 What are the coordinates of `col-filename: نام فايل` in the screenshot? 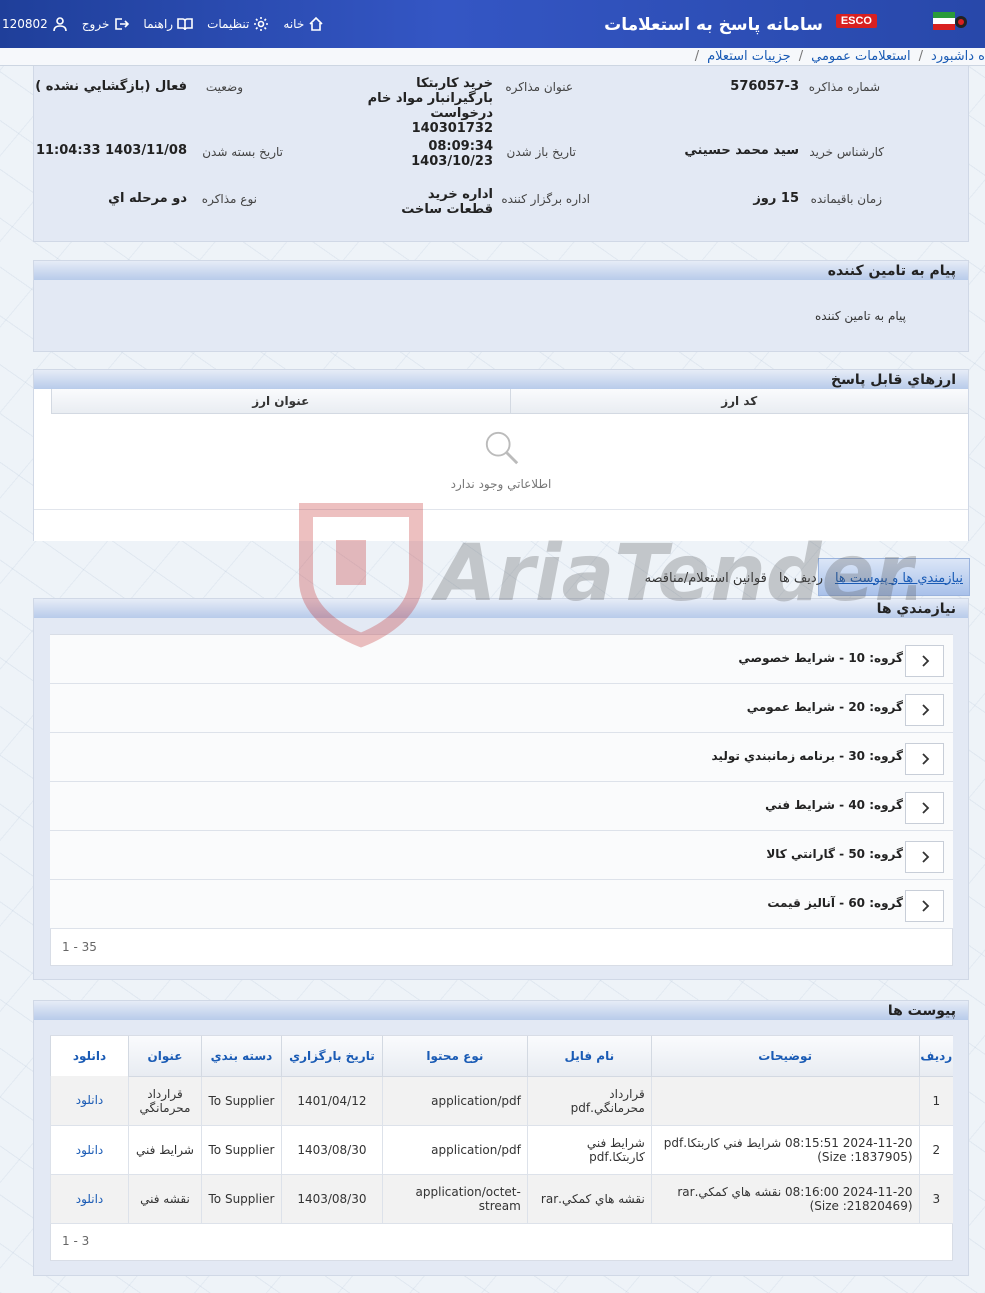 It's located at (589, 1056).